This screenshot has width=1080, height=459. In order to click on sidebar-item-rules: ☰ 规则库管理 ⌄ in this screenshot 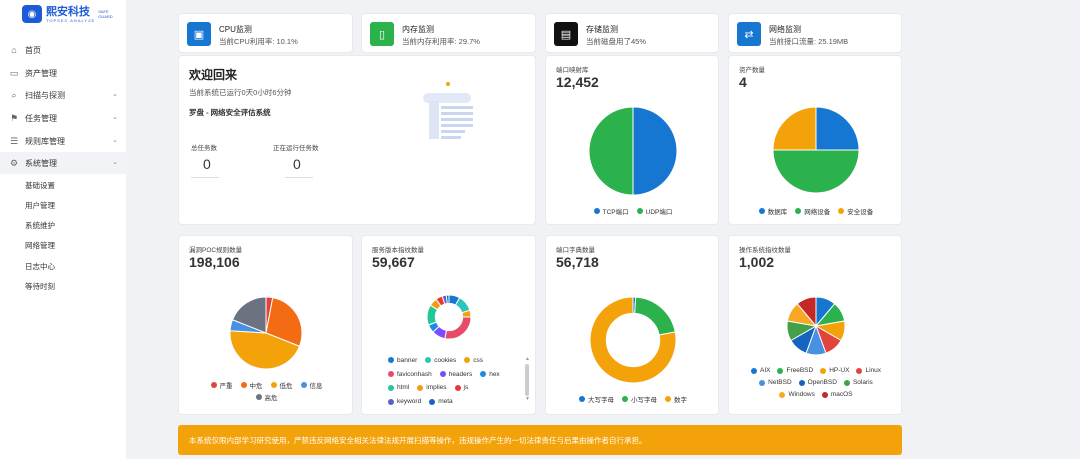, I will do `click(63, 141)`.